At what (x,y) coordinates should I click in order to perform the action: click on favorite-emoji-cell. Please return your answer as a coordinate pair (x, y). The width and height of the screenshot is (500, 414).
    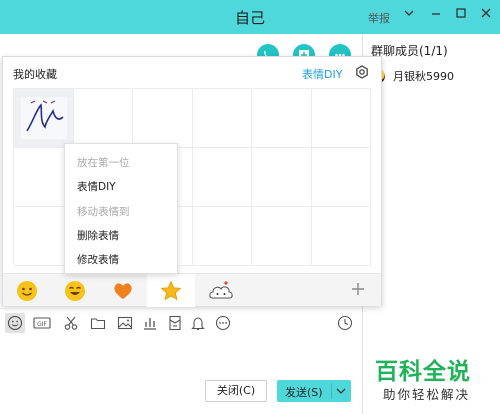
    Looking at the image, I should click on (44, 118).